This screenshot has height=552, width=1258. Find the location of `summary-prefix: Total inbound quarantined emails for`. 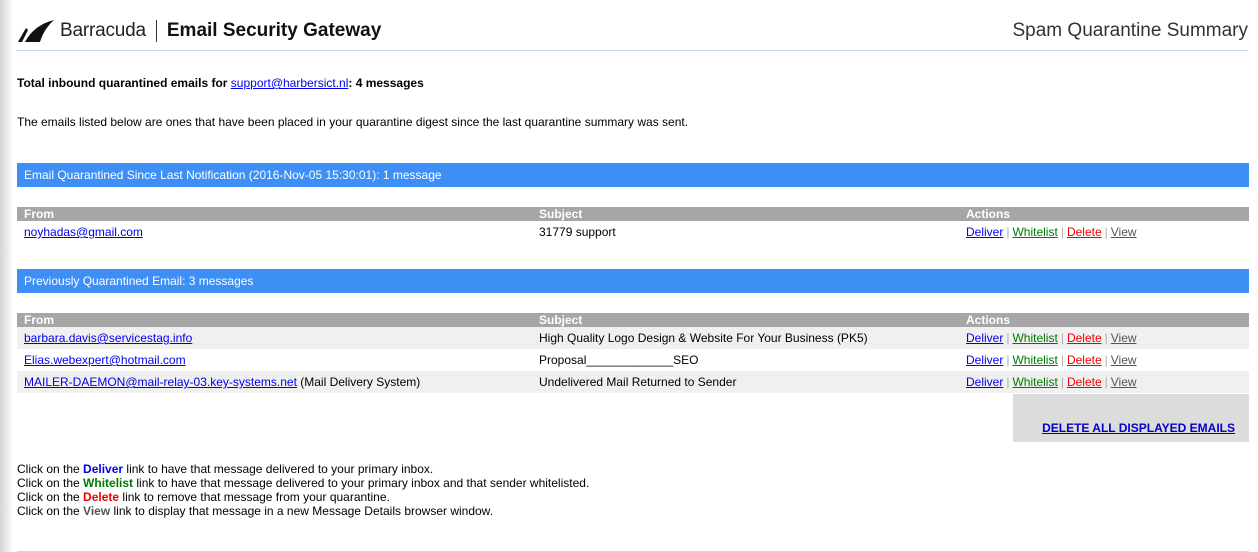

summary-prefix: Total inbound quarantined emails for is located at coordinates (124, 83).